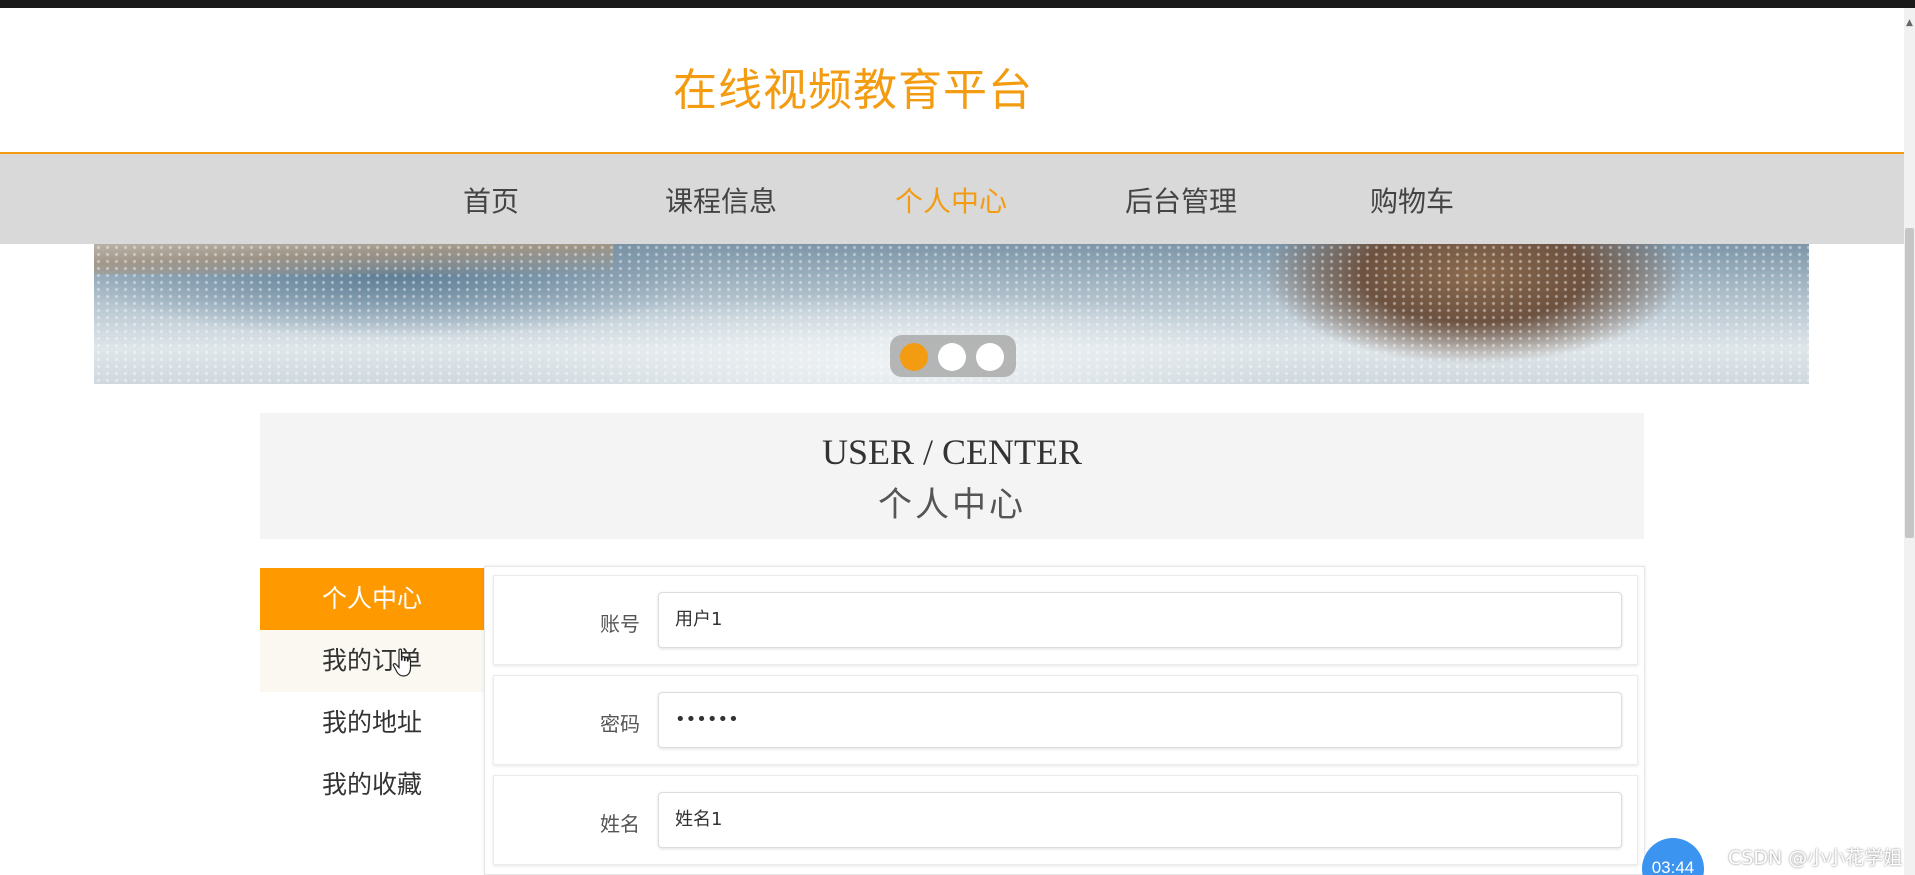 This screenshot has width=1915, height=875. I want to click on scroll-up-arrow-icon: ▲, so click(1909, 23).